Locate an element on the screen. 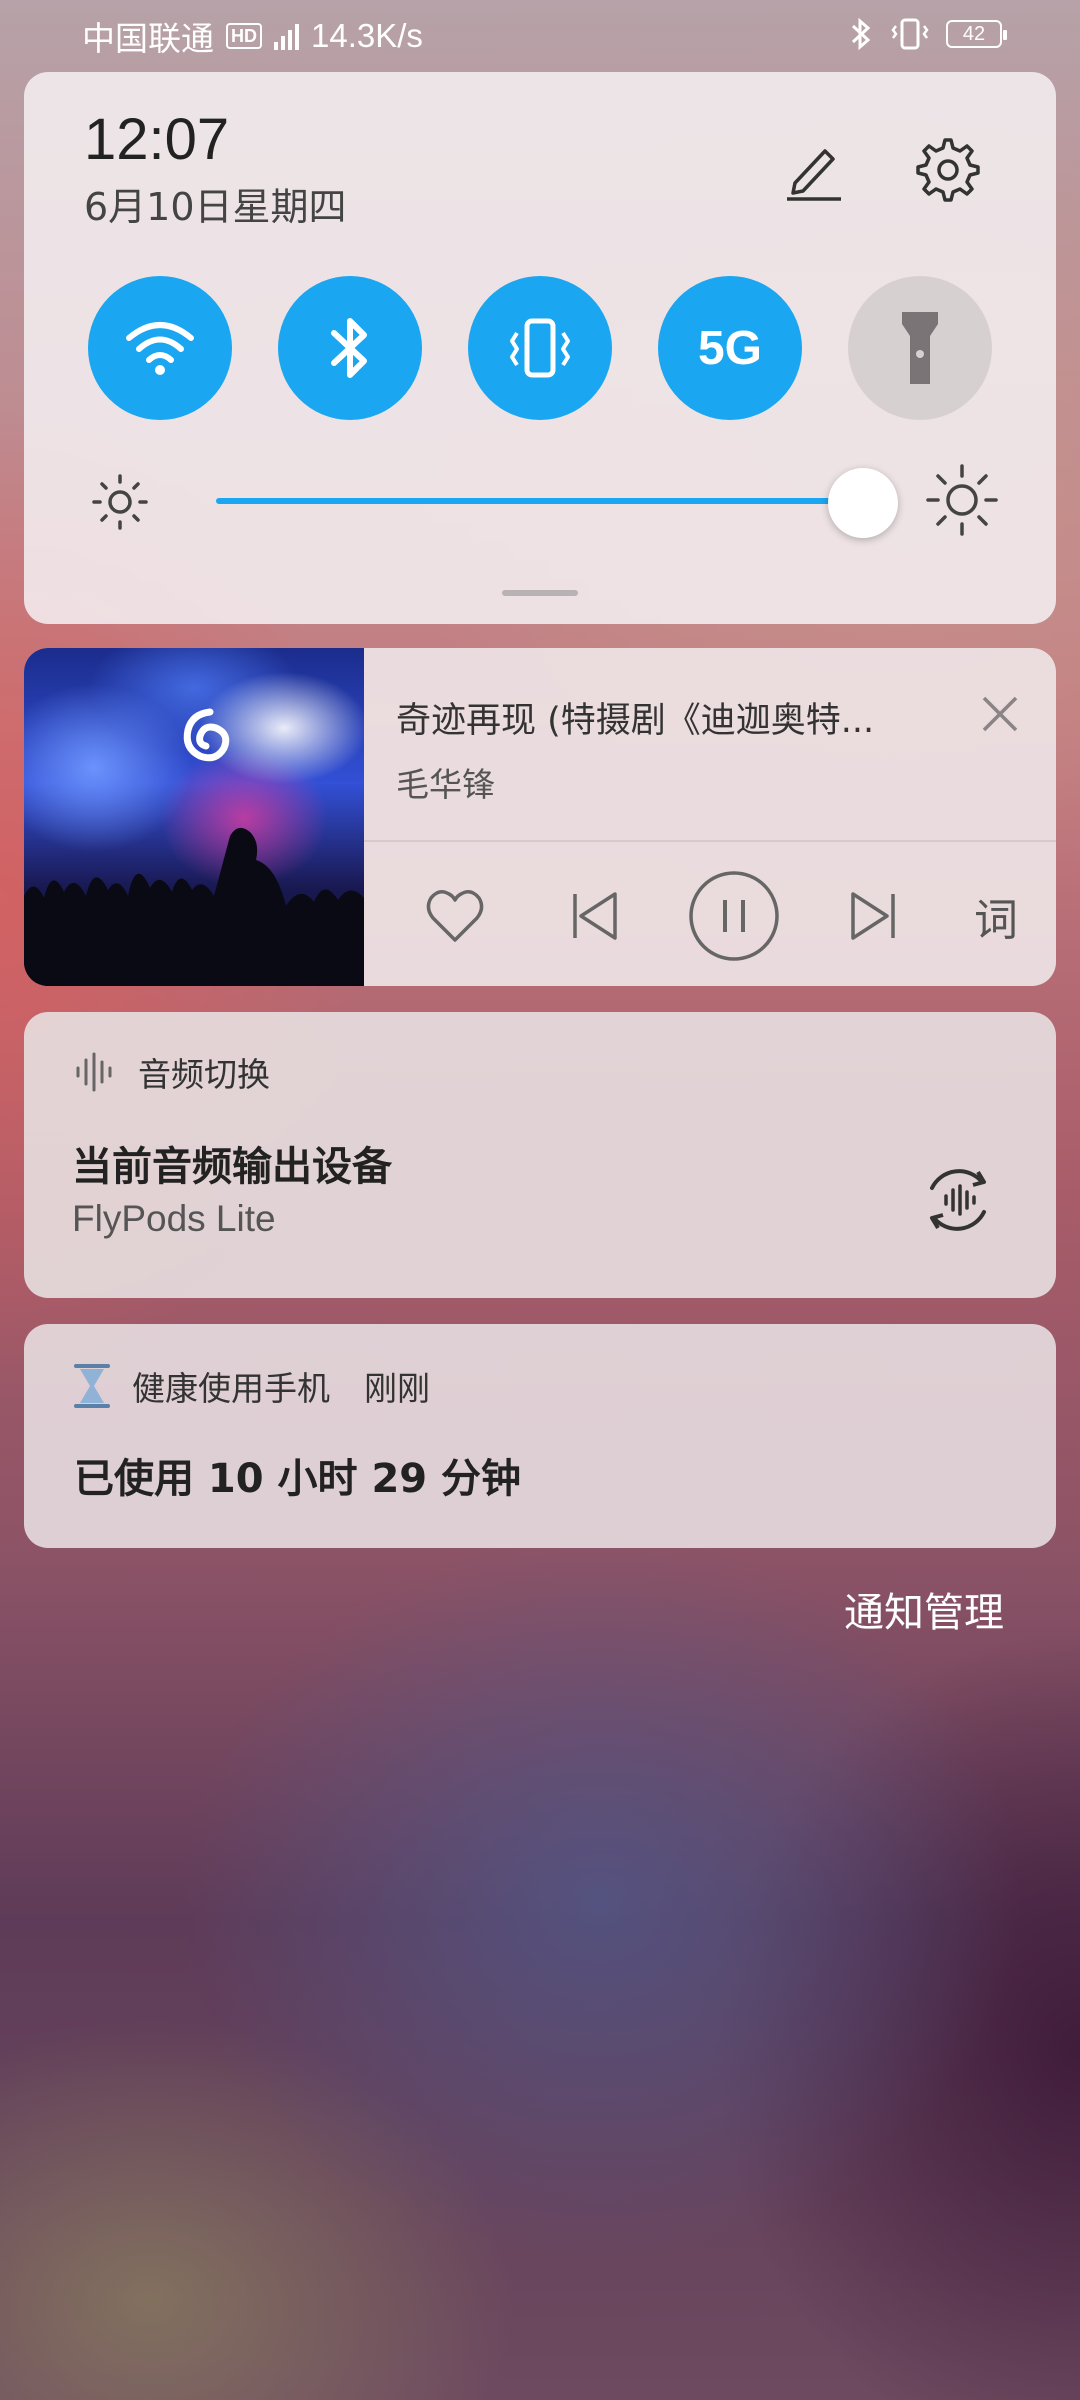 Image resolution: width=1080 pixels, height=2400 pixels. audio-switch-app-name: 音频切换 is located at coordinates (204, 1074).